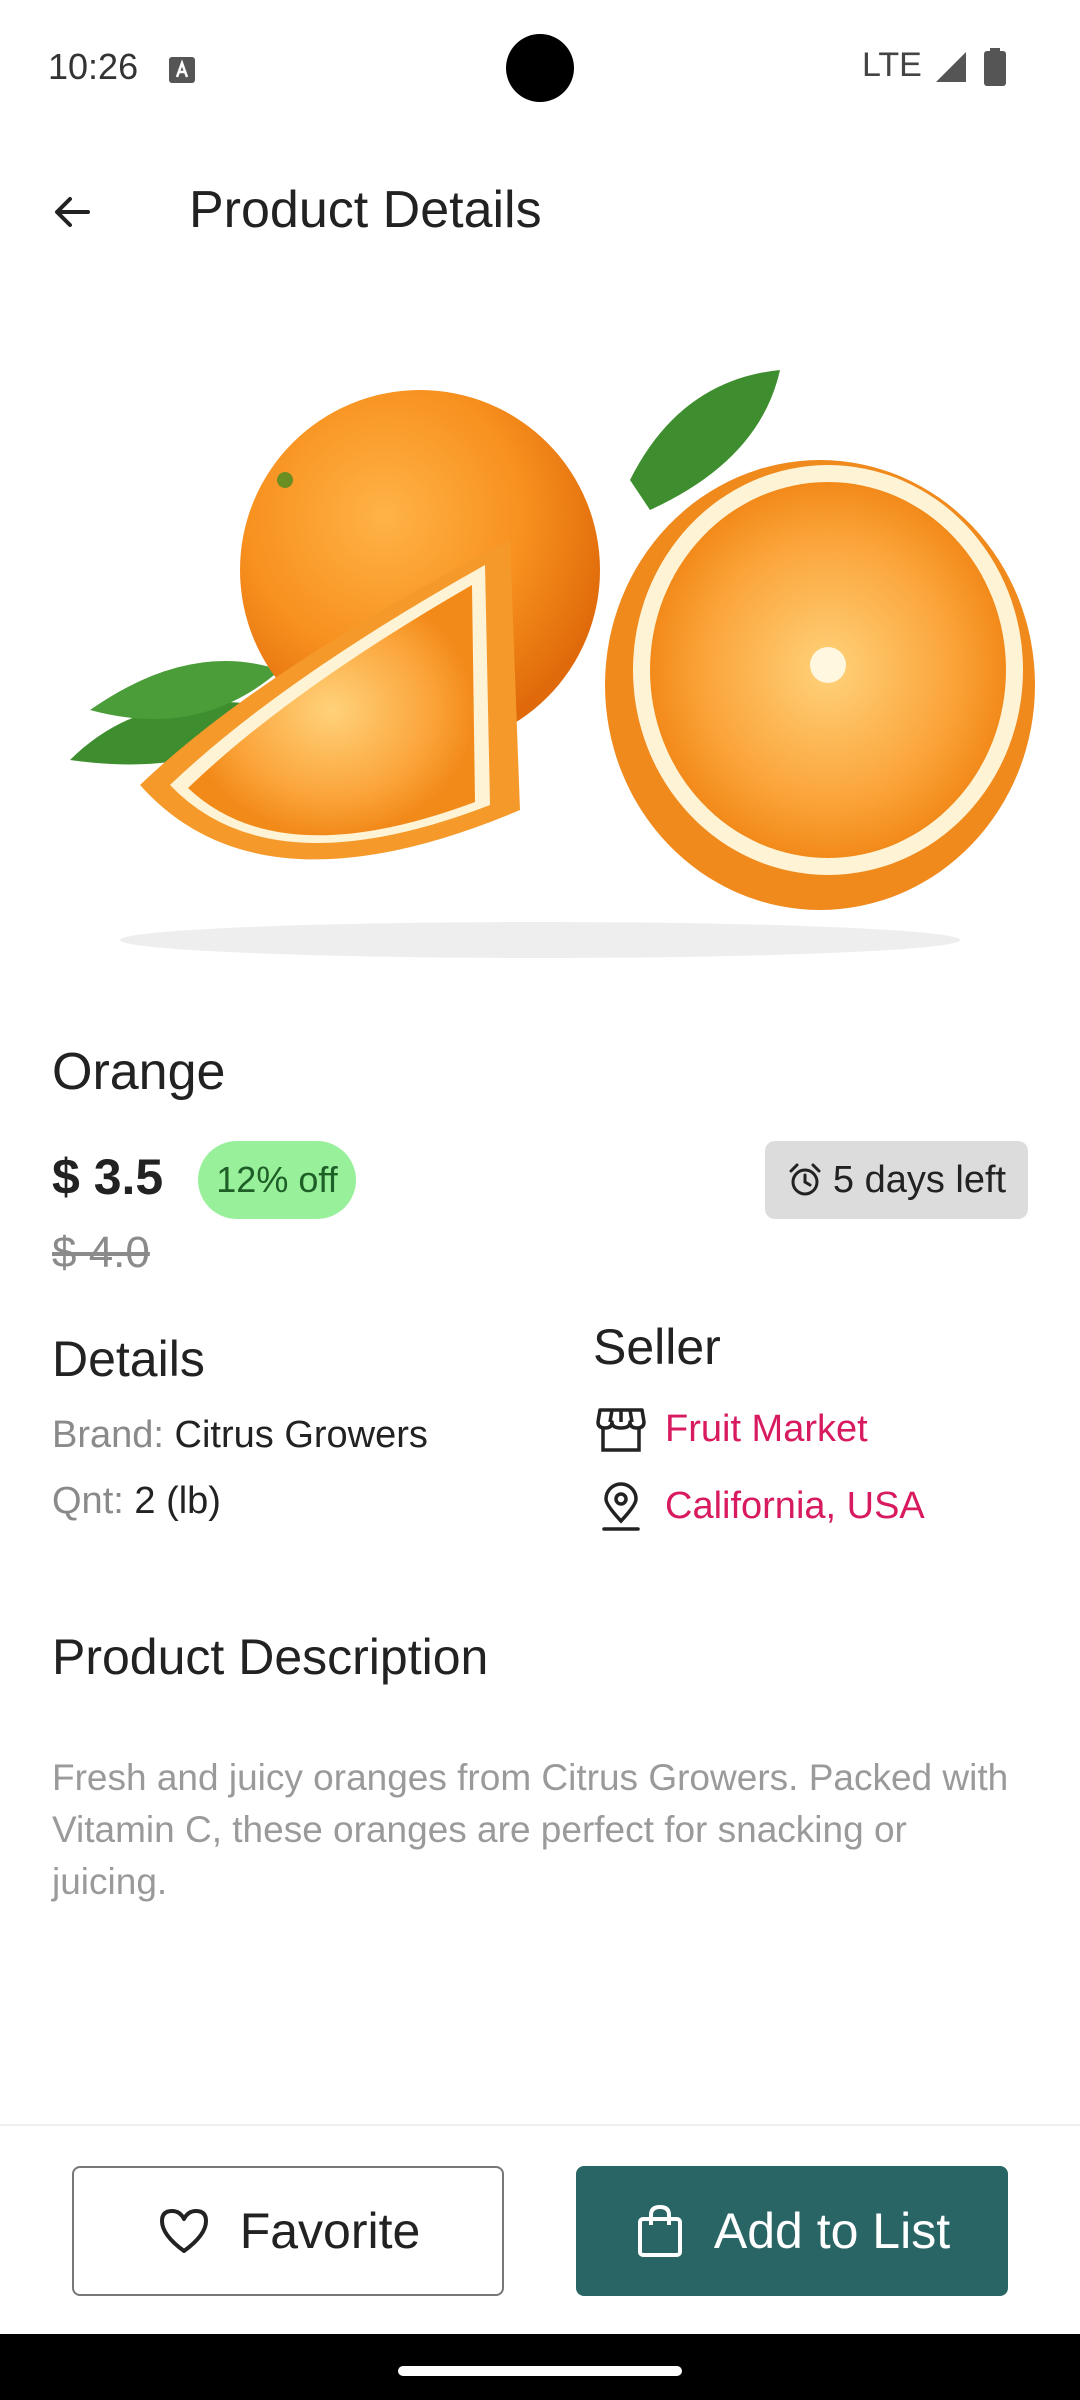  What do you see at coordinates (277, 1180) in the screenshot?
I see `discount-badge: 12% off` at bounding box center [277, 1180].